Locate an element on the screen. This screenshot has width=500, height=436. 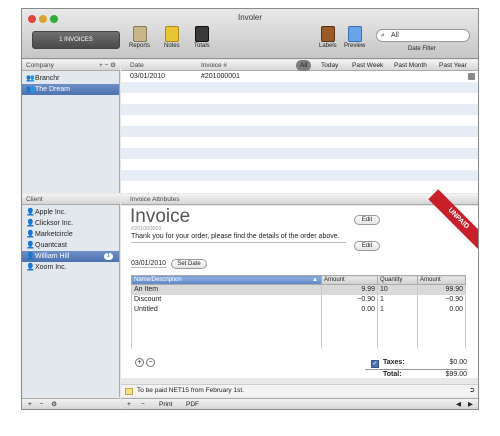
calculator-icon is located at coordinates (201, 34).